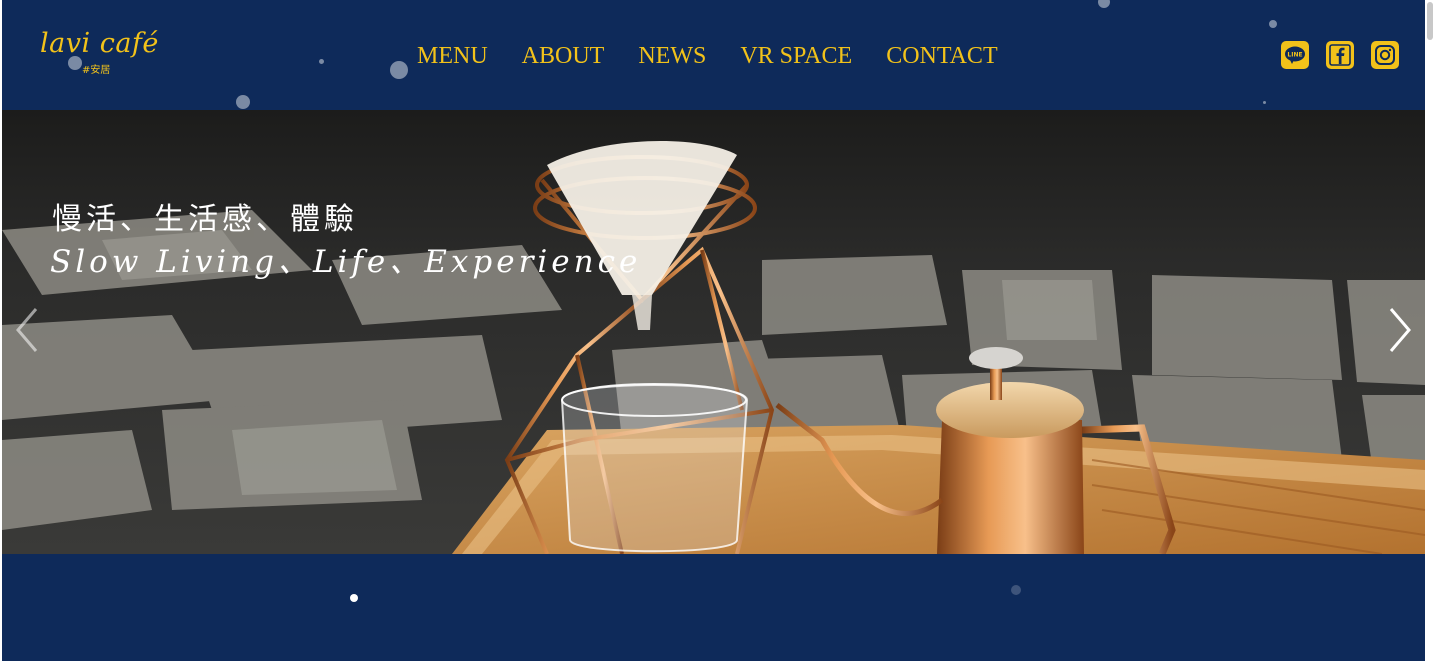 The width and height of the screenshot is (1435, 661). What do you see at coordinates (96, 70) in the screenshot?
I see `logo-subtitle: #安居` at bounding box center [96, 70].